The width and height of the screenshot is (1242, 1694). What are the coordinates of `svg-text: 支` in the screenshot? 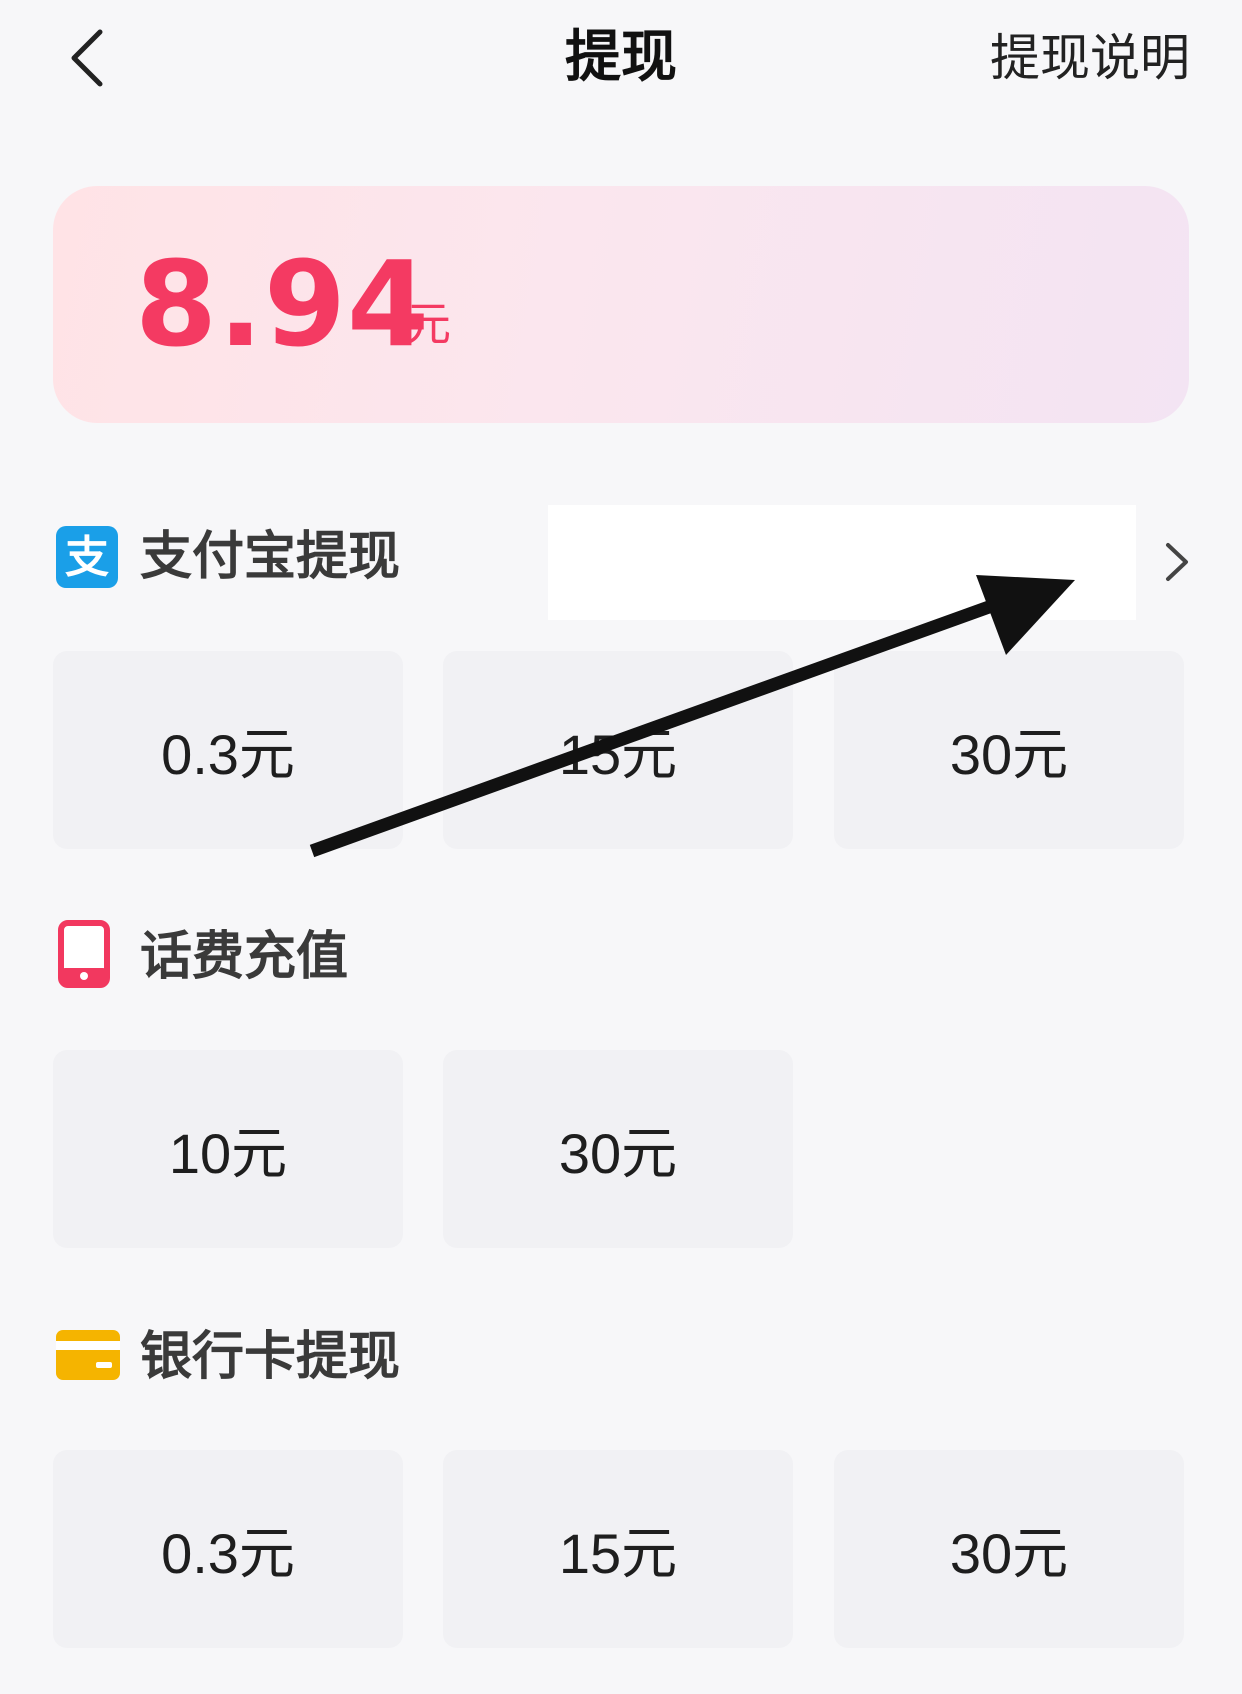 It's located at (87, 557).